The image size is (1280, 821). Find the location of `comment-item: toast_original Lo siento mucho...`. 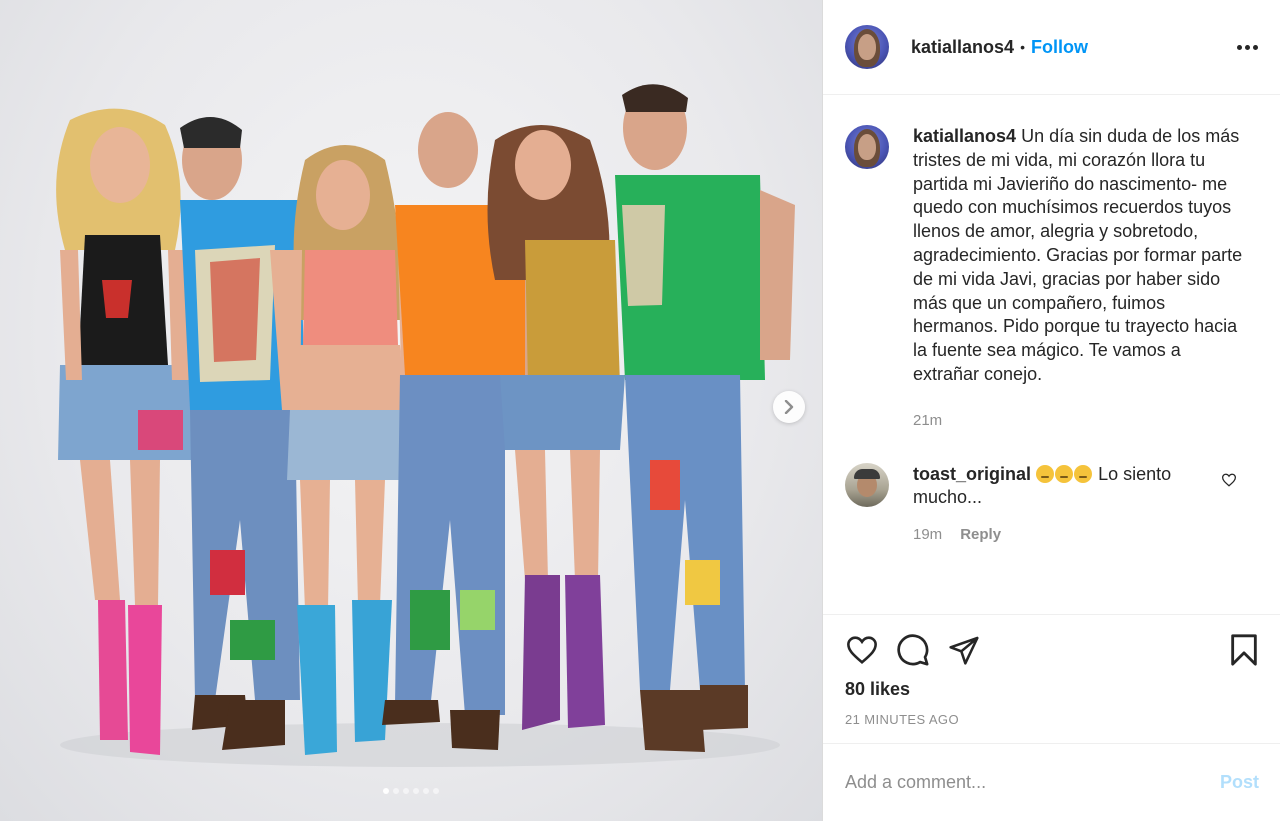

comment-item: toast_original Lo siento mucho... is located at coordinates (1052, 486).